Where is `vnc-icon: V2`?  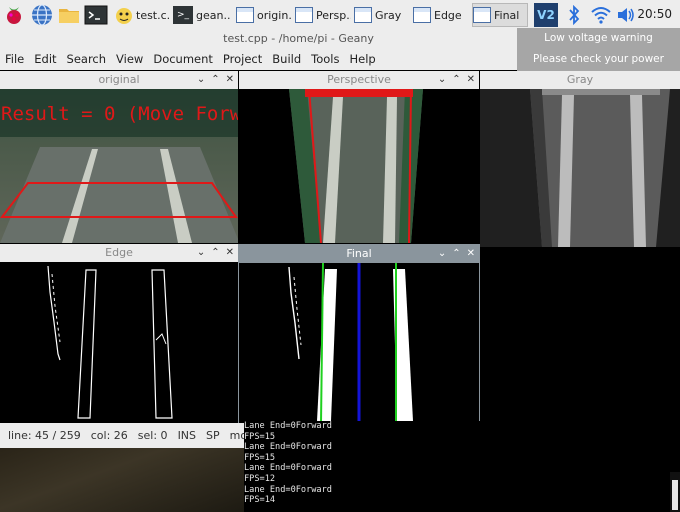 vnc-icon: V2 is located at coordinates (546, 15).